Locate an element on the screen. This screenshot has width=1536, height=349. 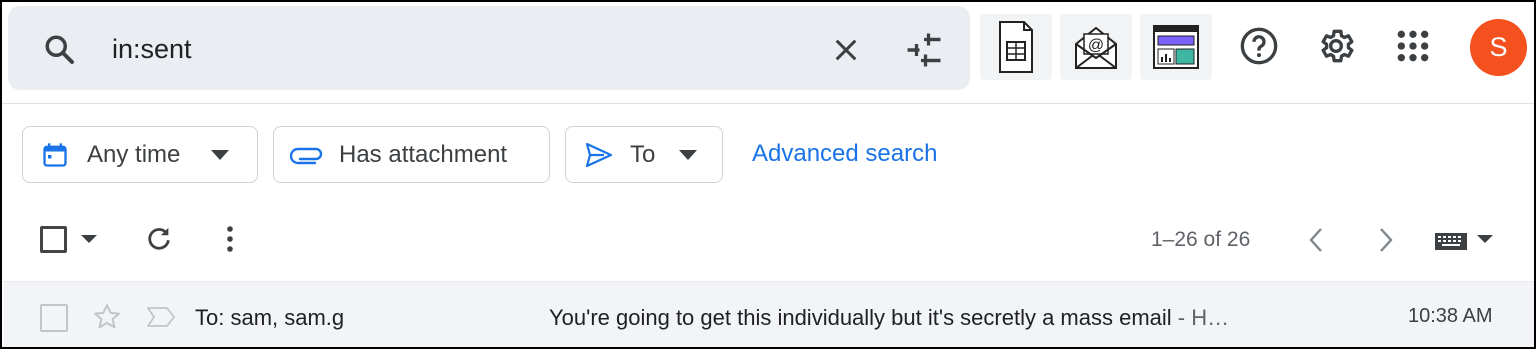
sheets-addon-button is located at coordinates (1016, 47).